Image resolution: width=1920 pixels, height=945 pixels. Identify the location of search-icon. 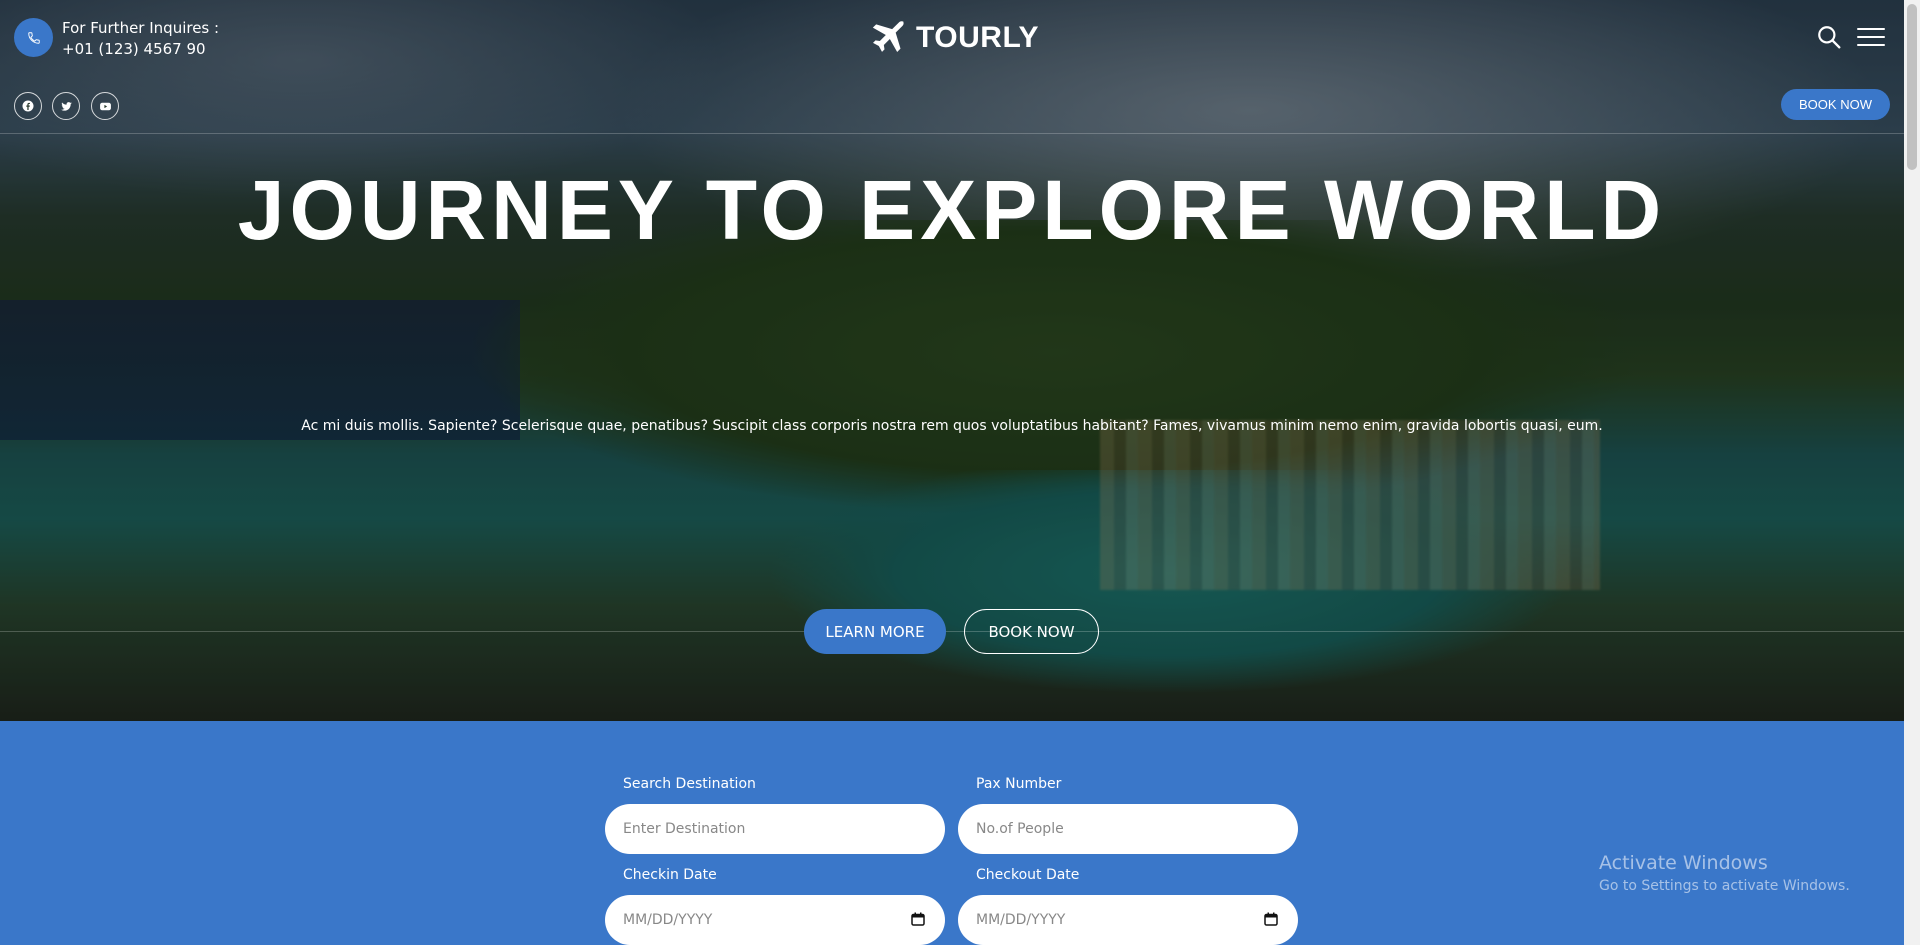
(1829, 37).